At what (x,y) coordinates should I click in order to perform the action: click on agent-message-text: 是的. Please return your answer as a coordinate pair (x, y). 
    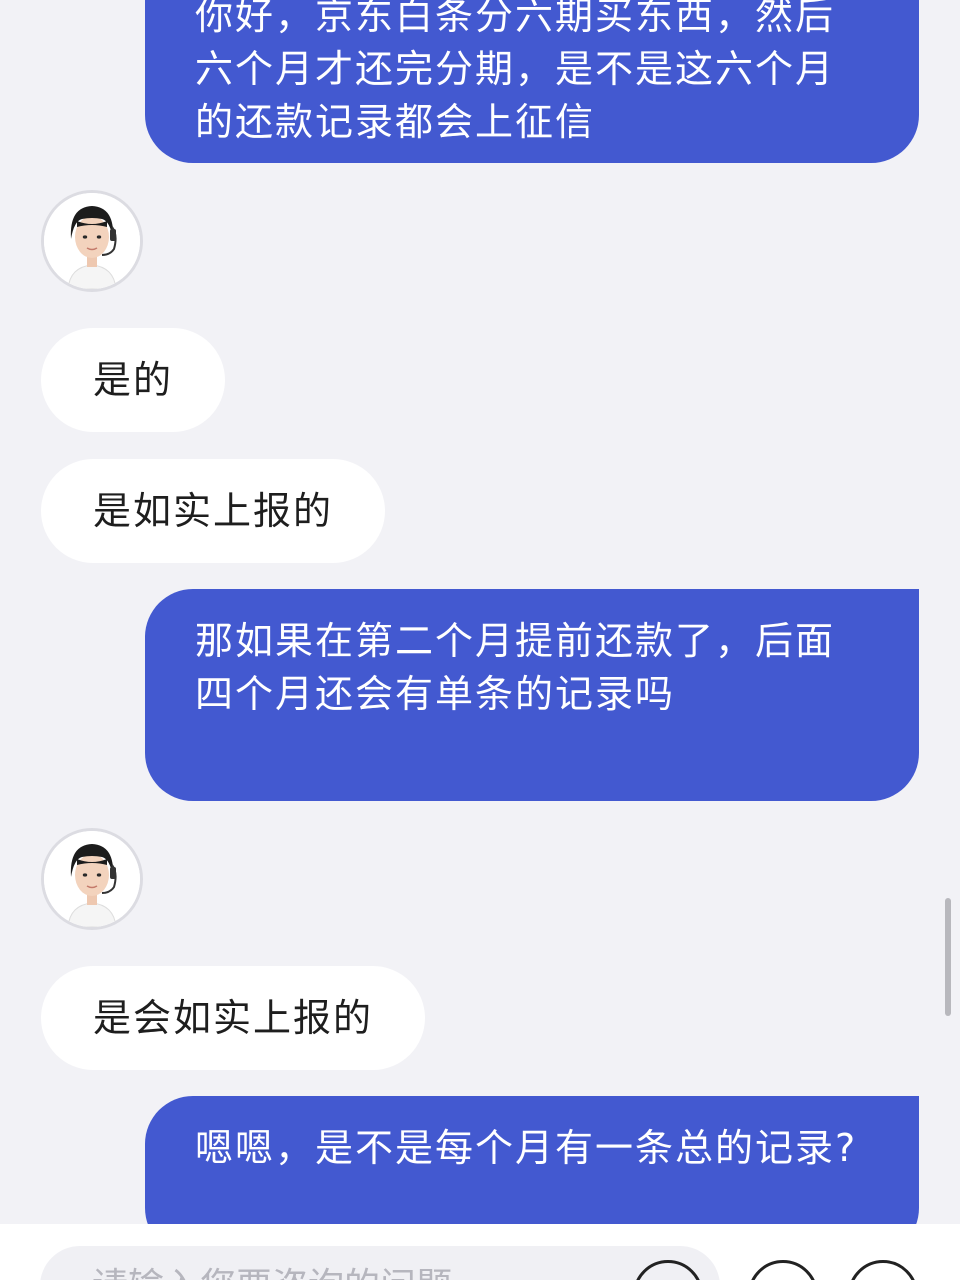
    Looking at the image, I should click on (133, 380).